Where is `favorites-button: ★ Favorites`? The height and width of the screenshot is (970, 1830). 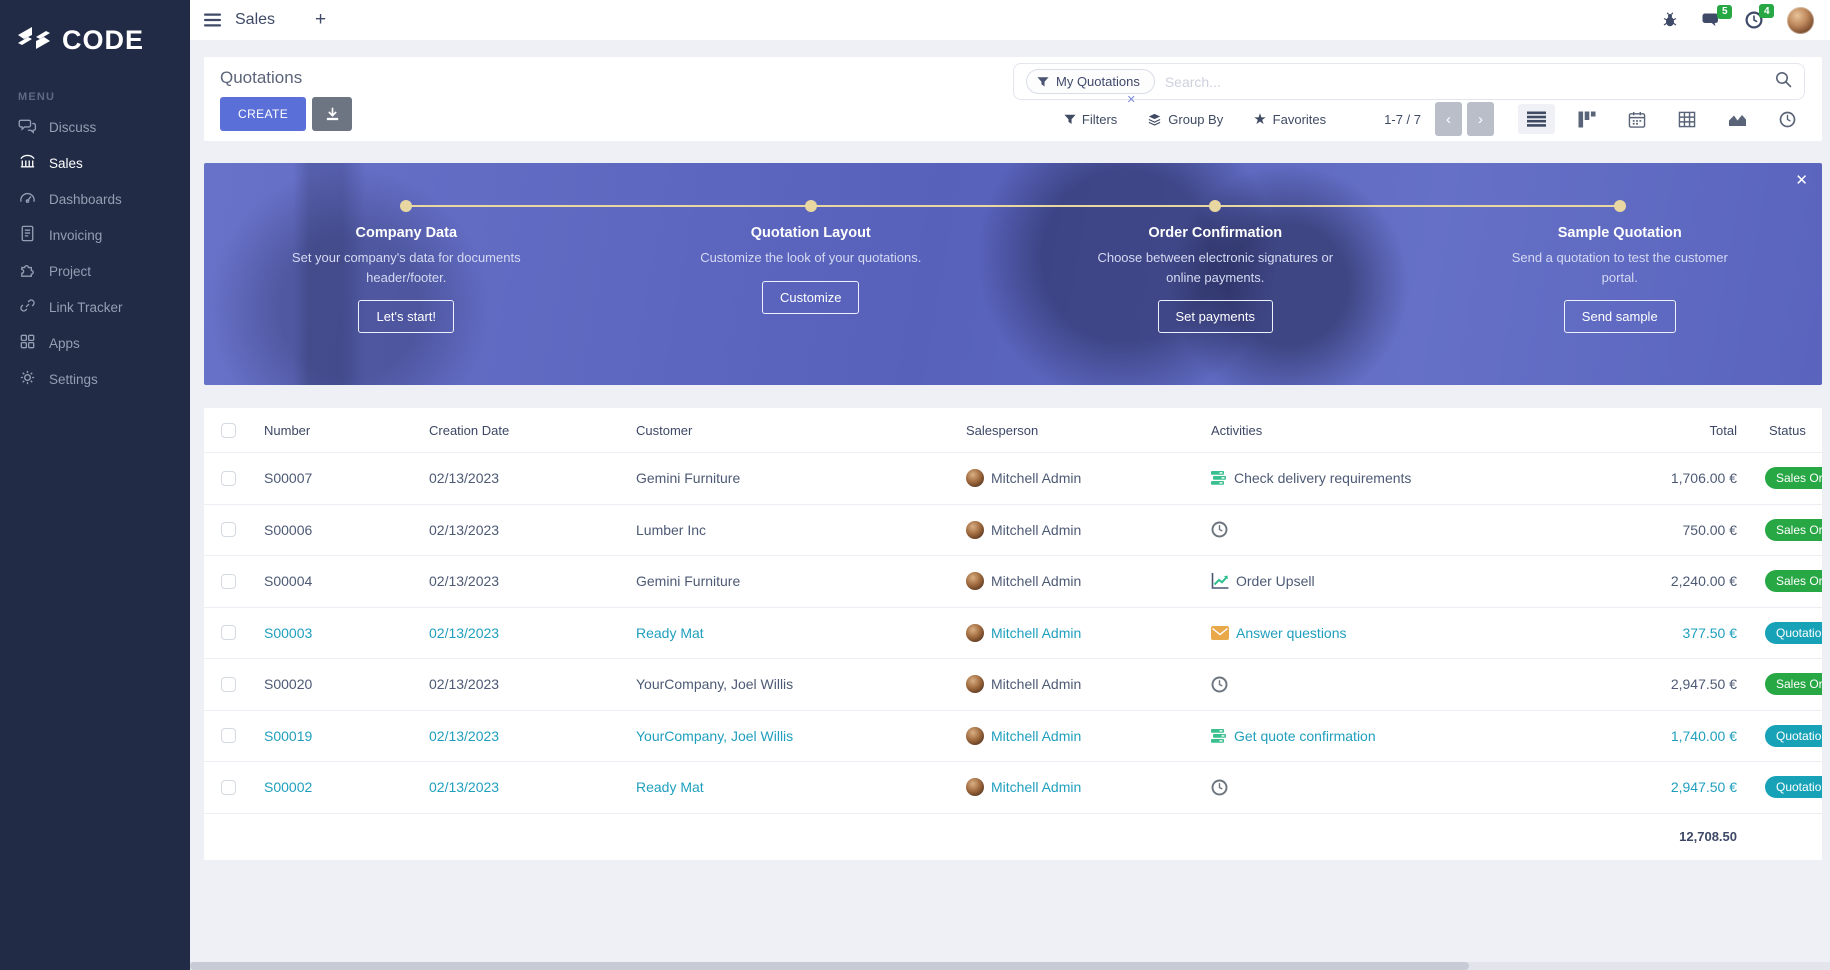
favorites-button: ★ Favorites is located at coordinates (1289, 119).